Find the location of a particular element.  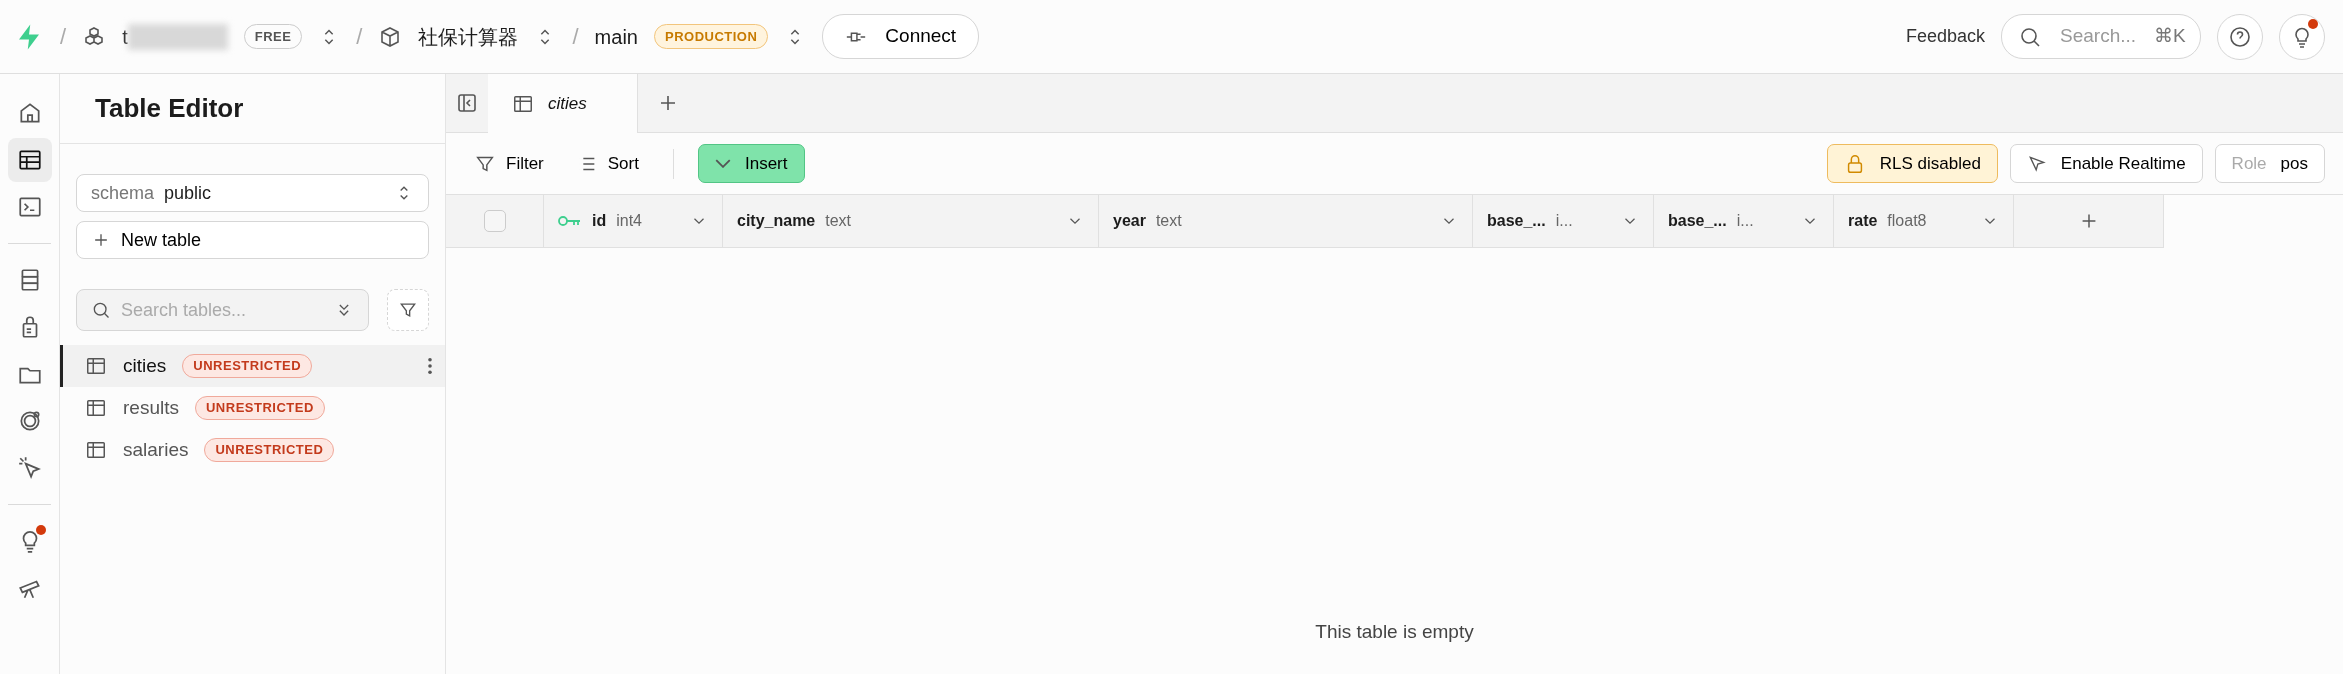

question-mark-icon is located at coordinates (2240, 36).